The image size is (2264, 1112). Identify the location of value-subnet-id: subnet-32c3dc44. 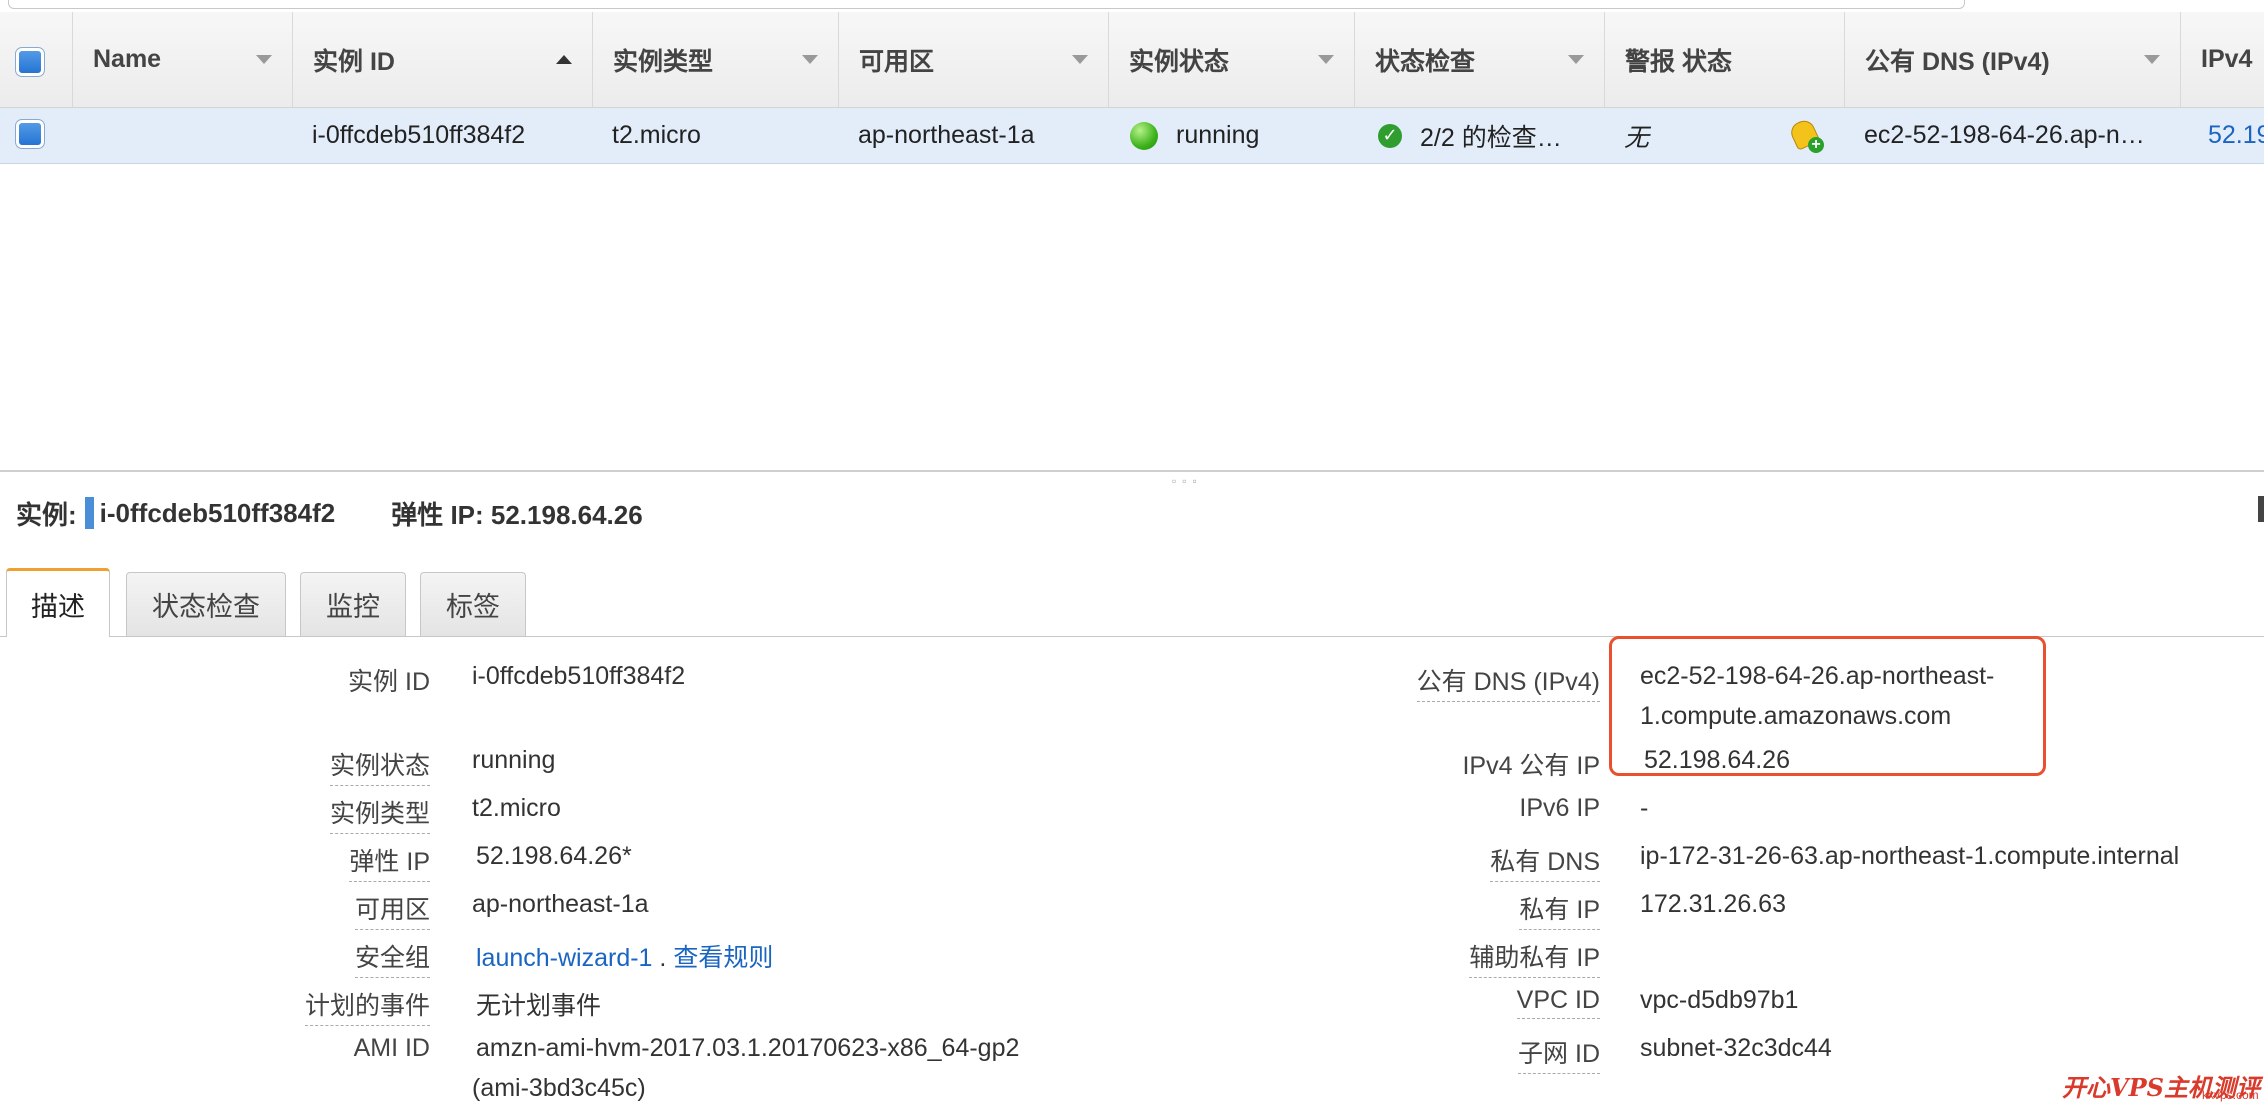
(1736, 1048).